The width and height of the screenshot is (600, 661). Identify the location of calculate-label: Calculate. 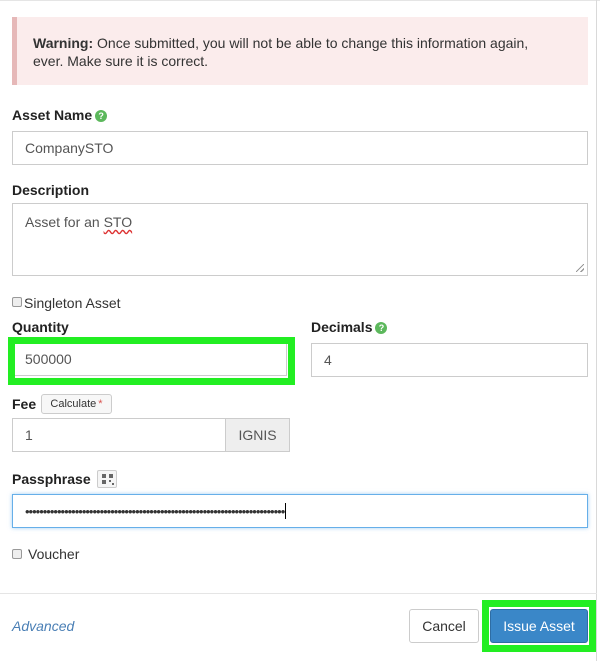
(73, 404).